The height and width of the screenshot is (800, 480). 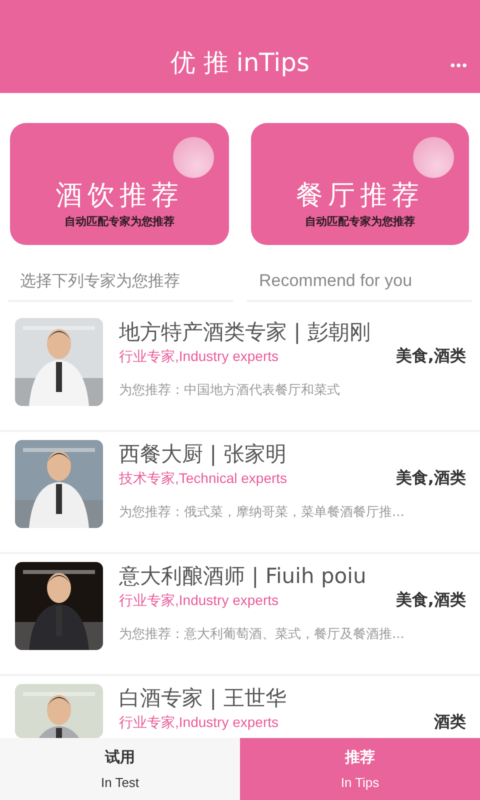 I want to click on expert-tags: 酒类, so click(x=450, y=722).